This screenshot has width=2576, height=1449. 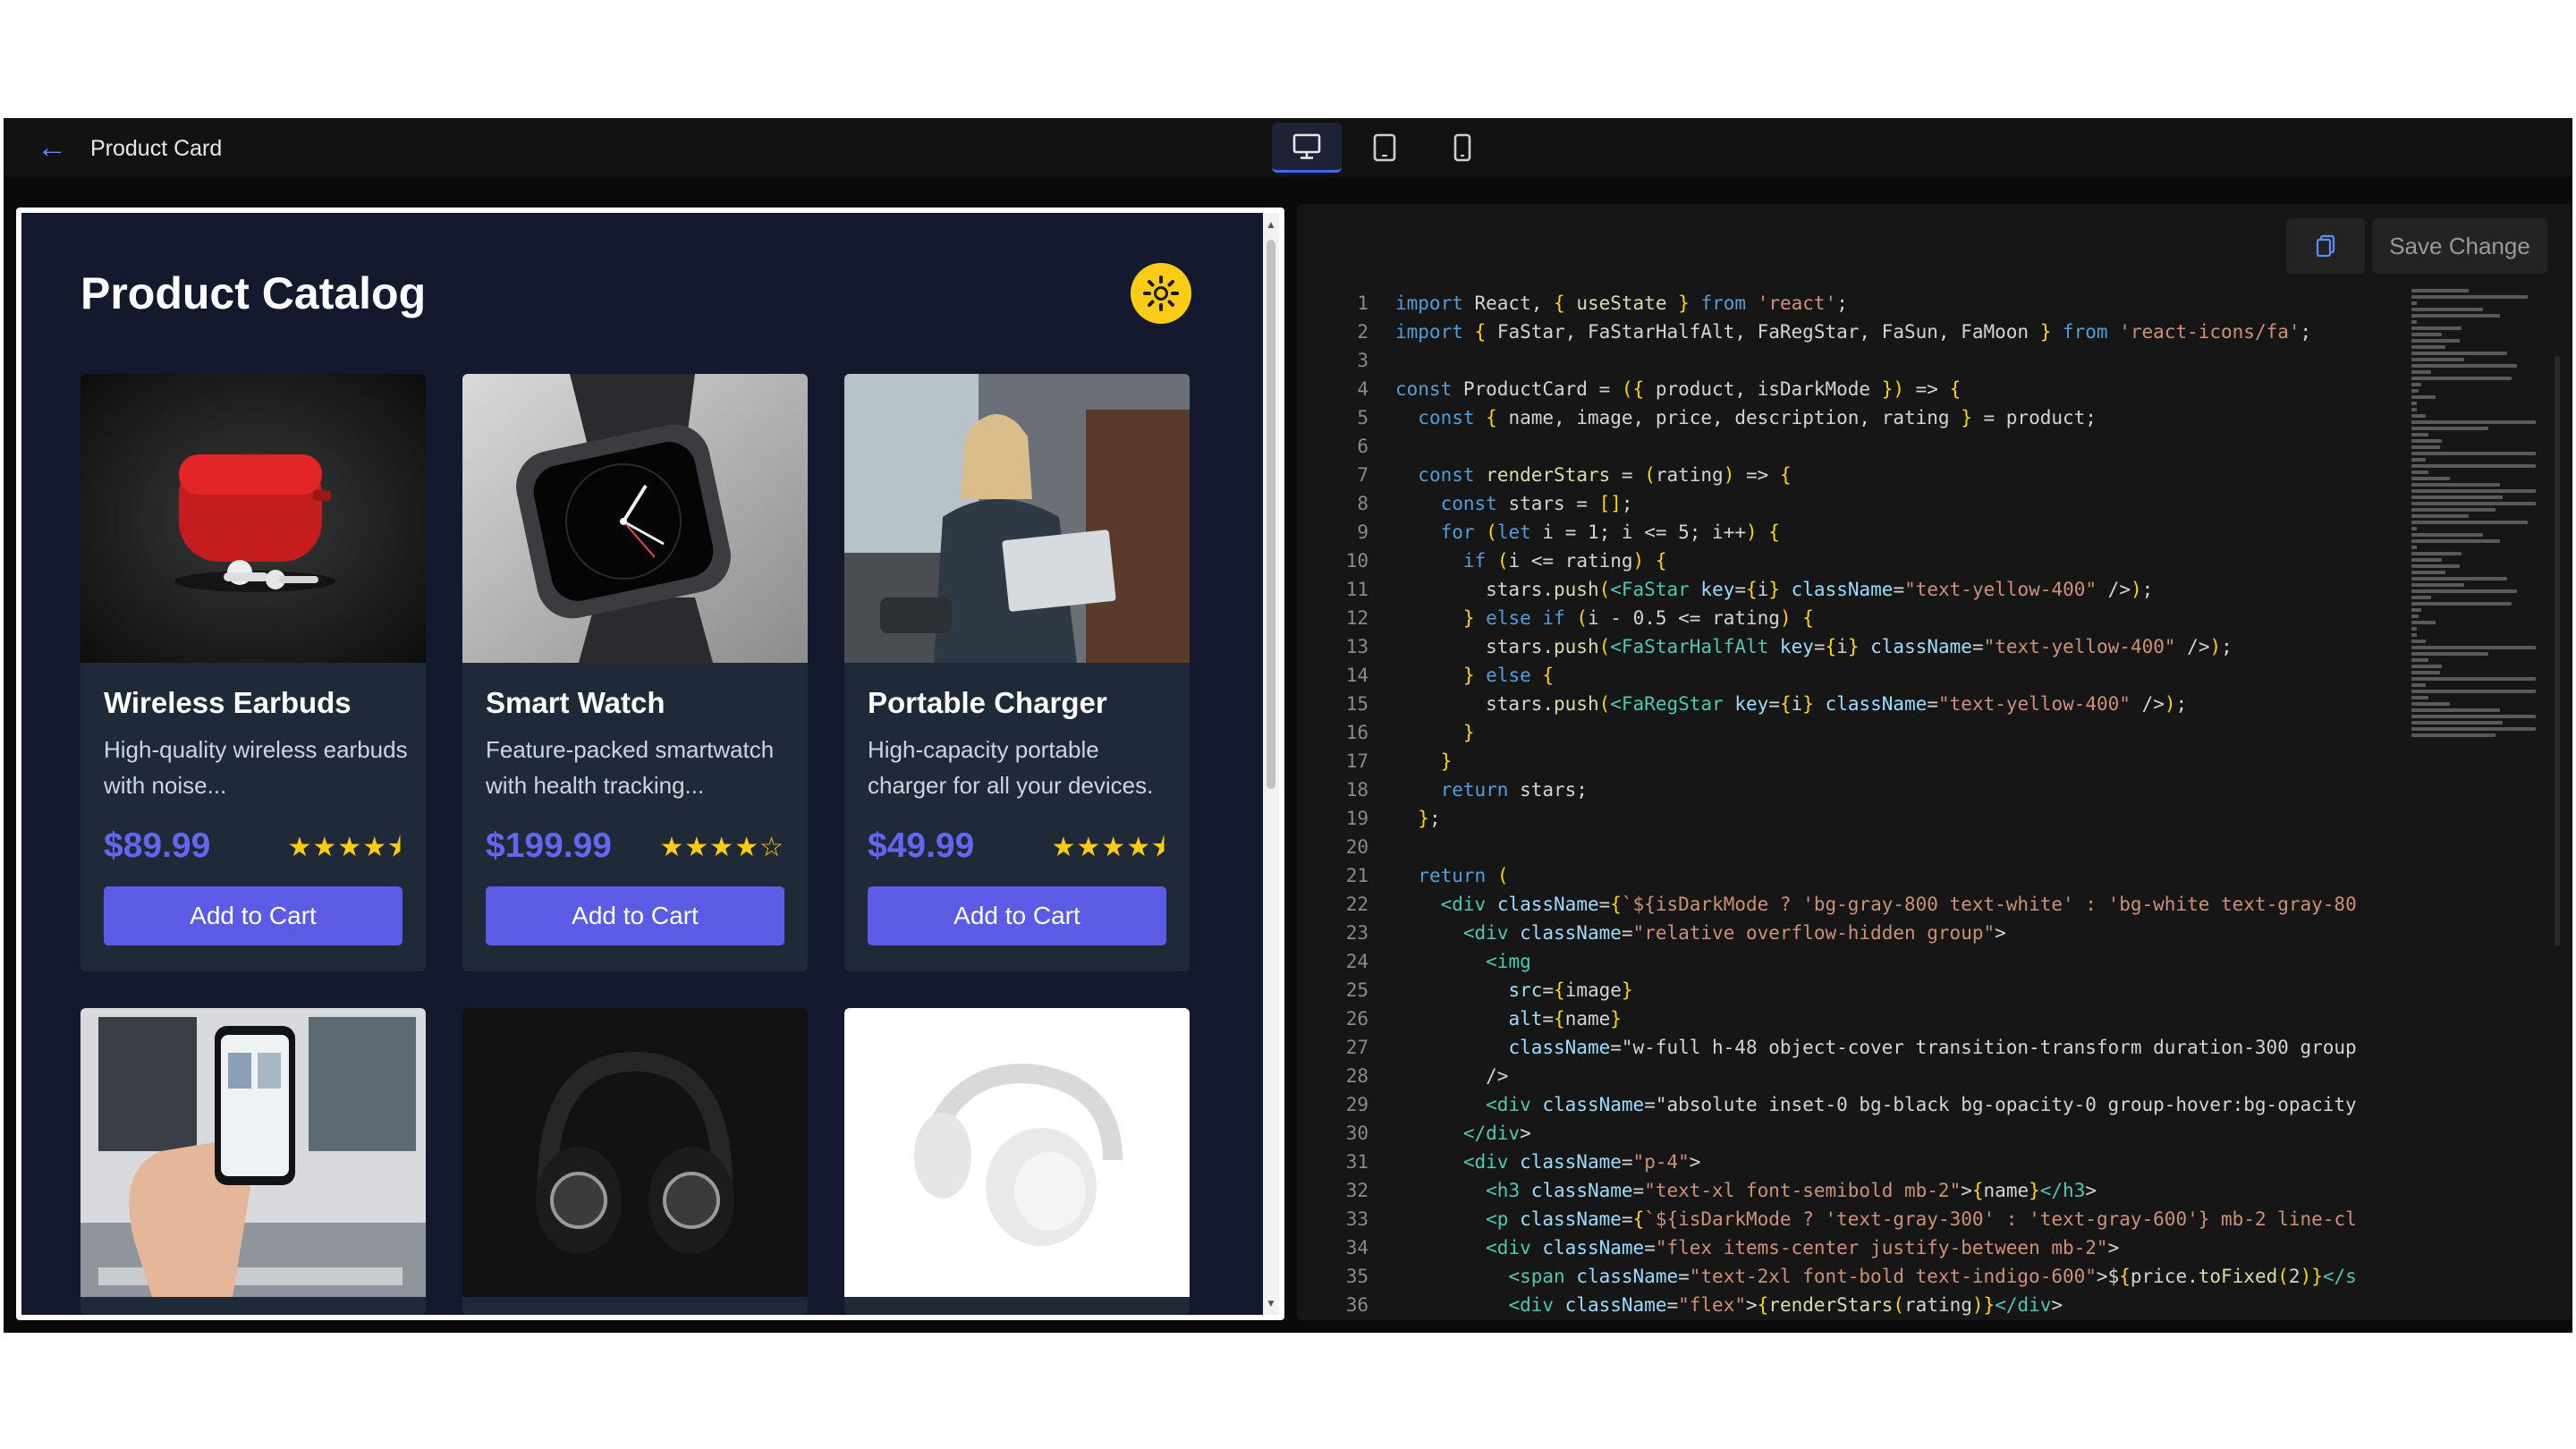 I want to click on rating-stars: ★★★★☆, so click(x=721, y=847).